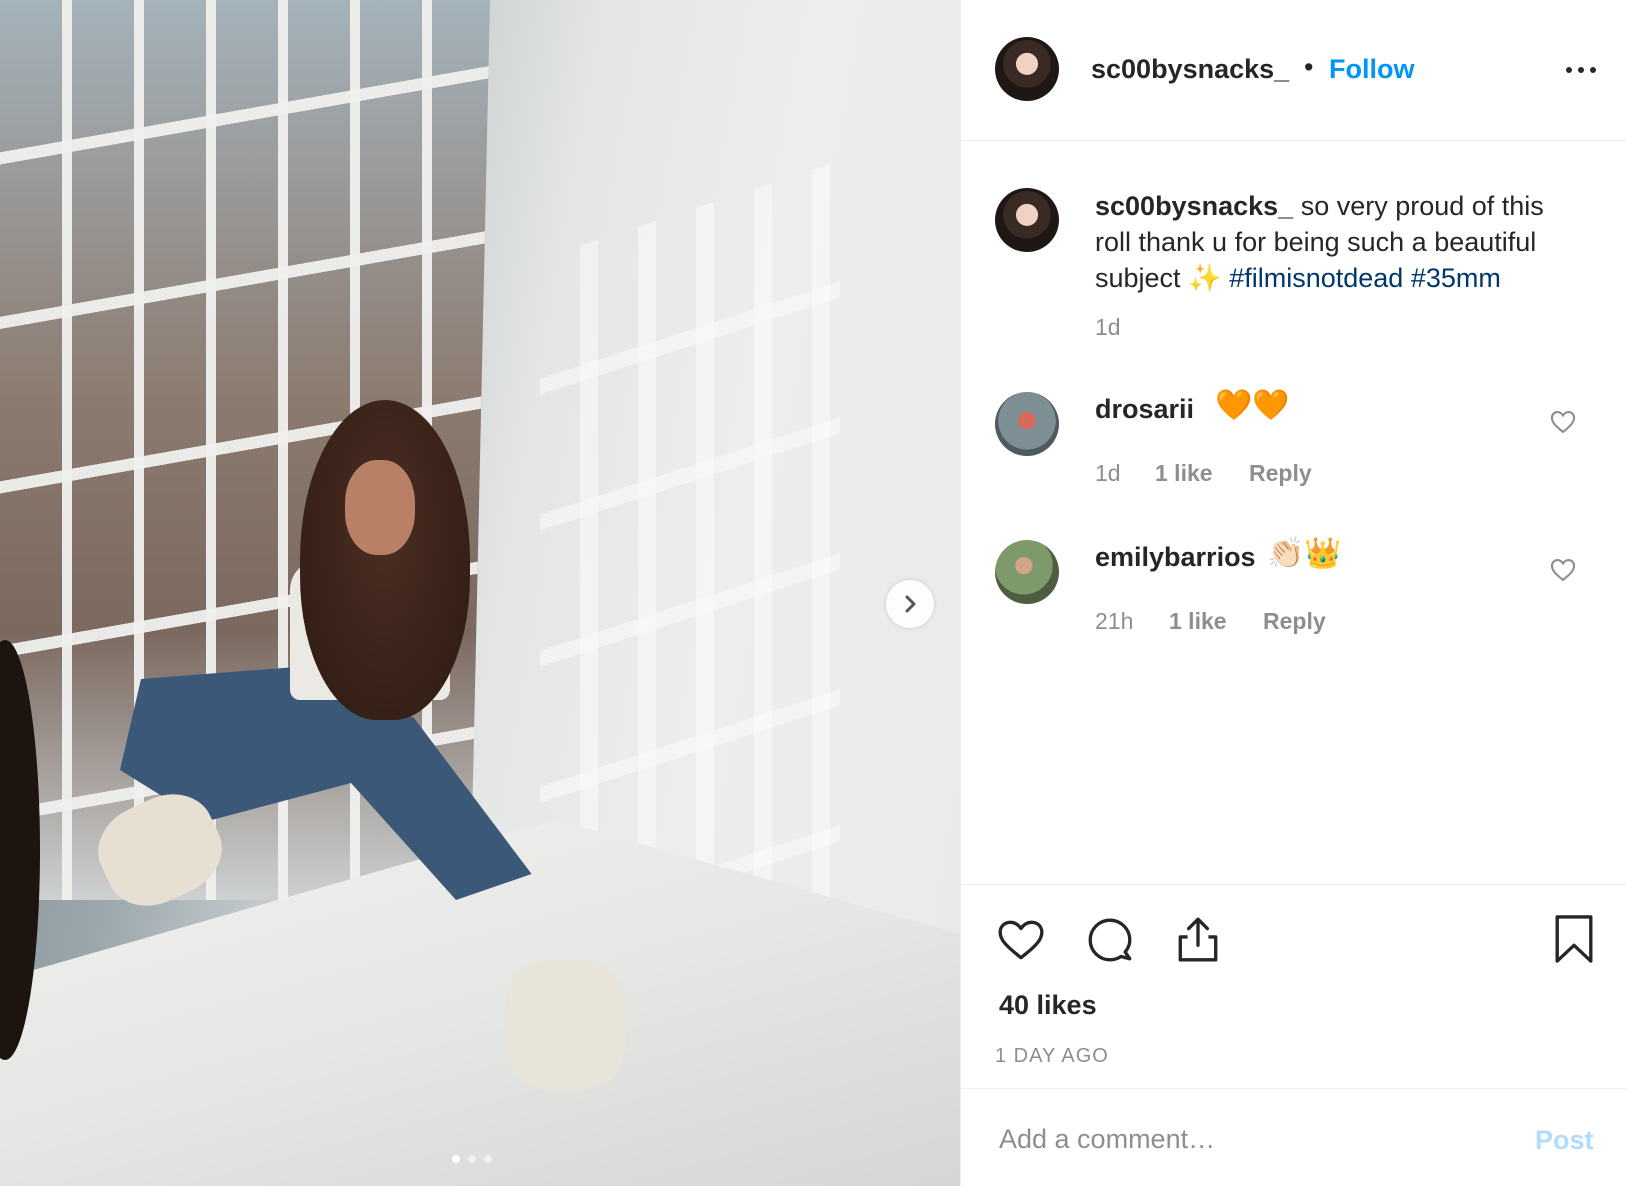 The image size is (1626, 1187). I want to click on caption-author-avatar, so click(1027, 220).